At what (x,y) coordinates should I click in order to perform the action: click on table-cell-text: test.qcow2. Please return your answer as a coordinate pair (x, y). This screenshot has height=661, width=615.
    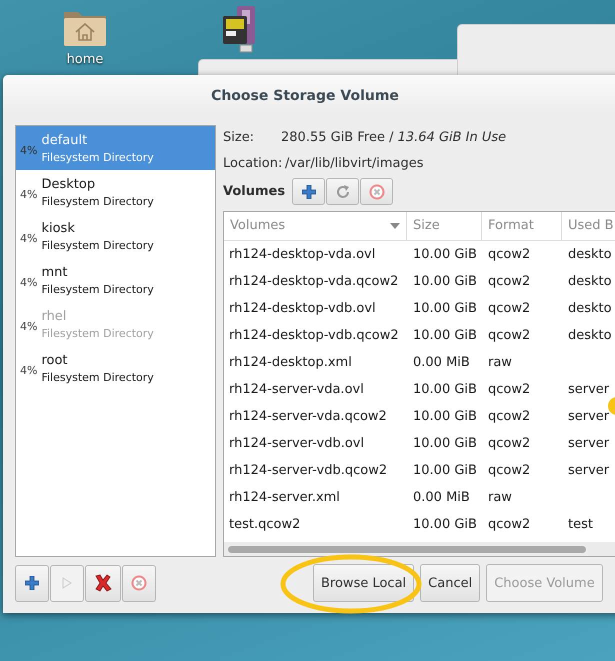
    Looking at the image, I should click on (265, 524).